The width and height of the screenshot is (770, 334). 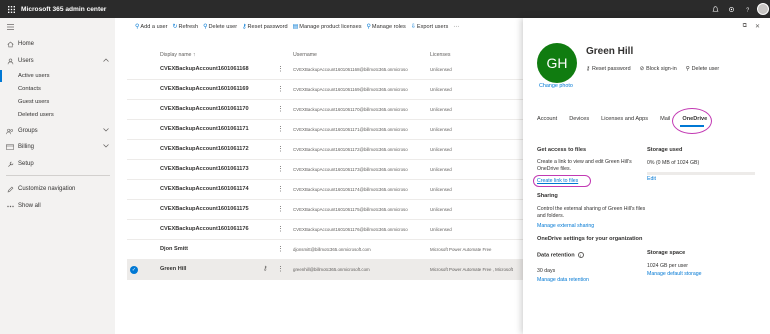 I want to click on nav-item-setup: Setup, so click(x=57, y=164).